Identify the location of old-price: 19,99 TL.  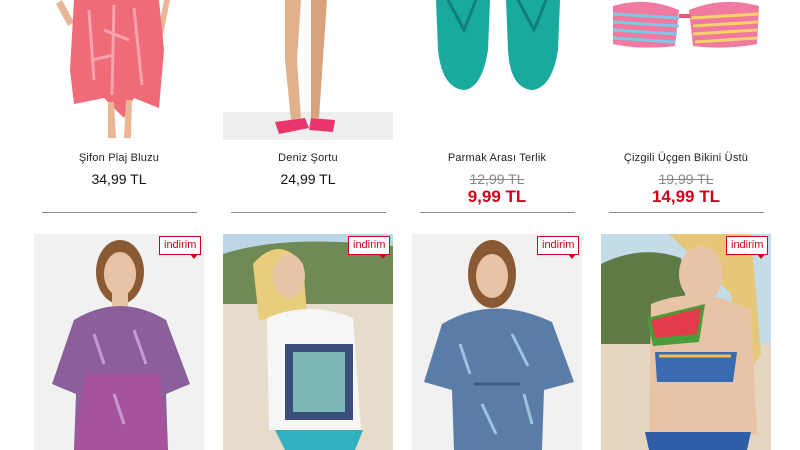
(686, 179).